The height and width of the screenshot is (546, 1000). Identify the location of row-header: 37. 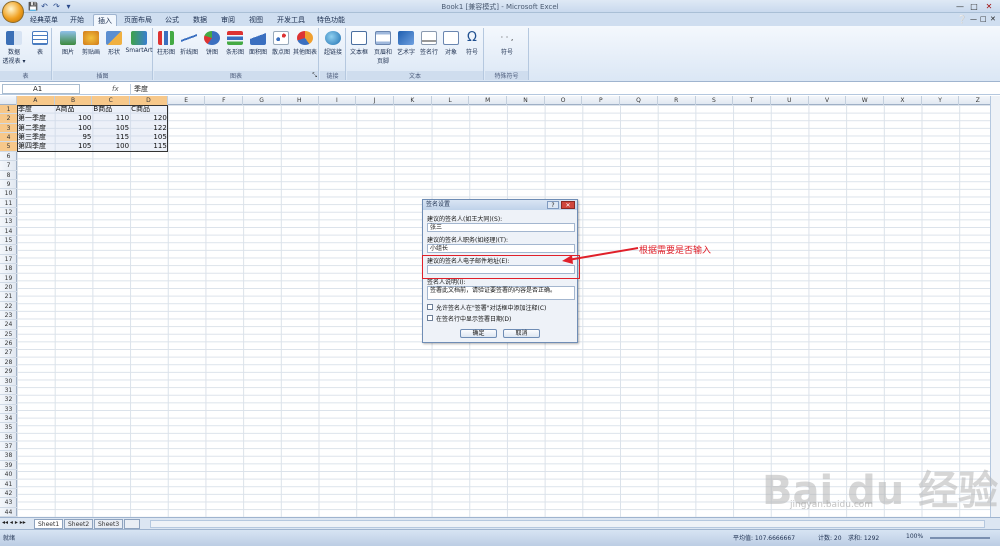
(8, 447).